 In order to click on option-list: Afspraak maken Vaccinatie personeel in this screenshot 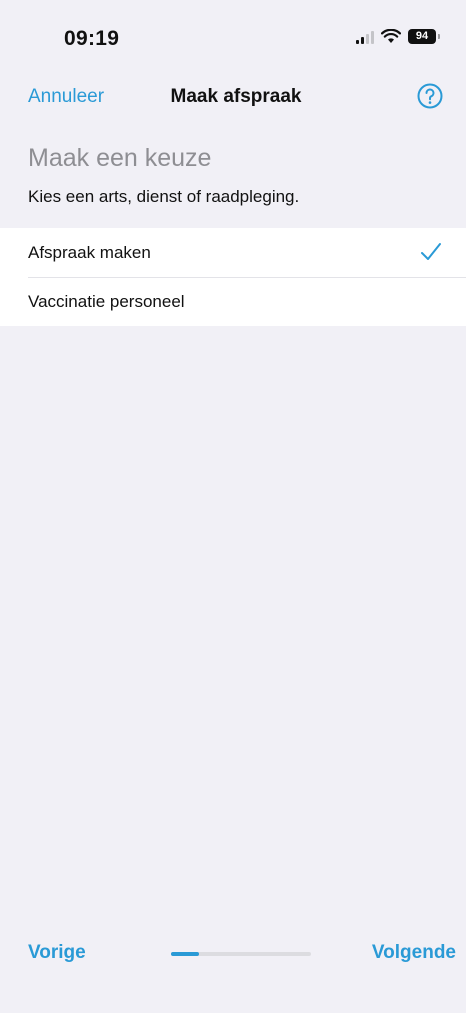, I will do `click(233, 277)`.